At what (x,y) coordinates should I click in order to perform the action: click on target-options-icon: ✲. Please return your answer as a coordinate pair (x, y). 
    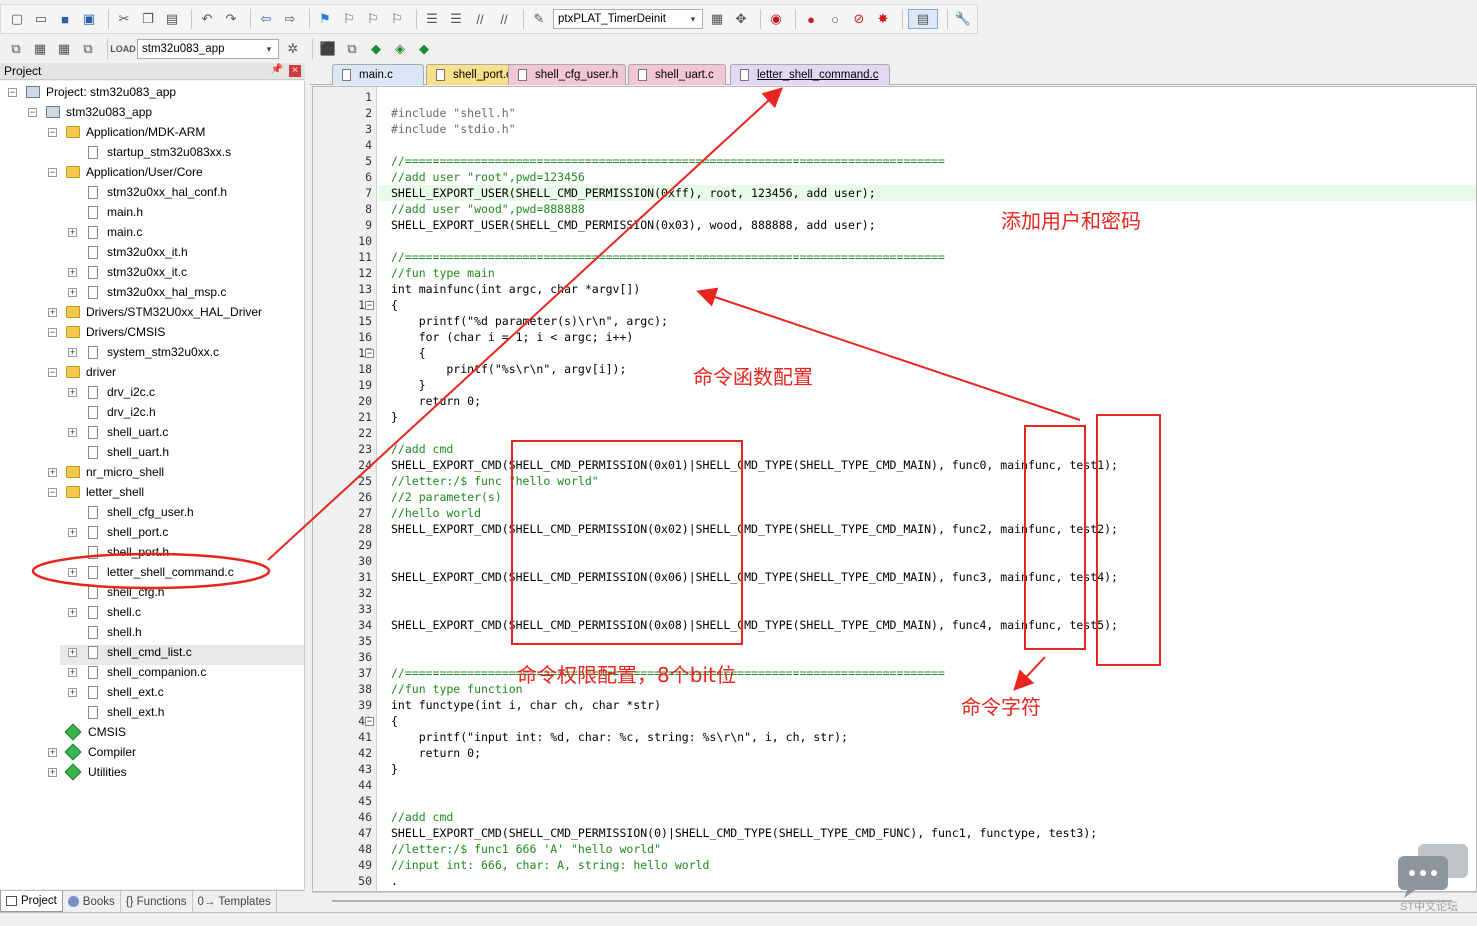
    Looking at the image, I should click on (293, 49).